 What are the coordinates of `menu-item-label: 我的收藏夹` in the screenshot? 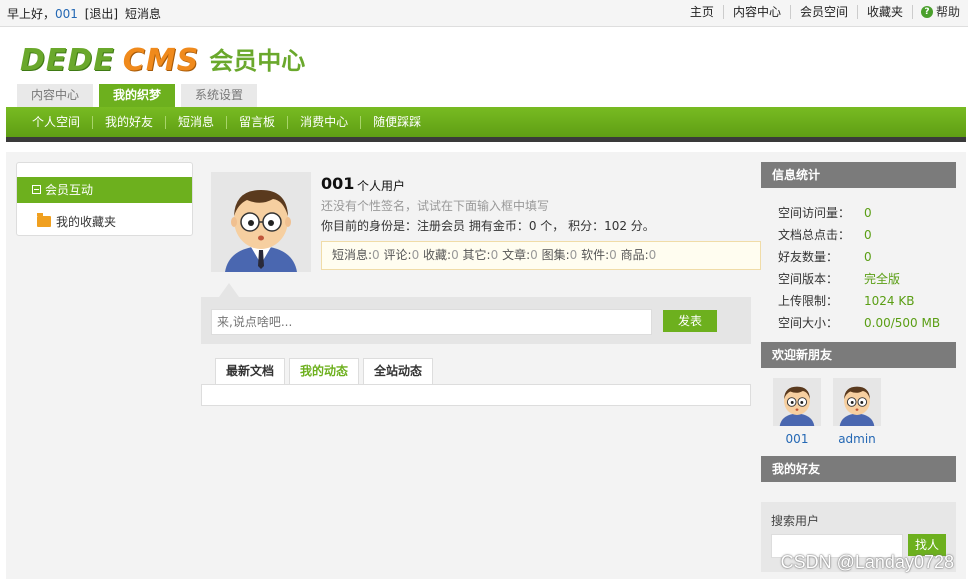 It's located at (86, 222).